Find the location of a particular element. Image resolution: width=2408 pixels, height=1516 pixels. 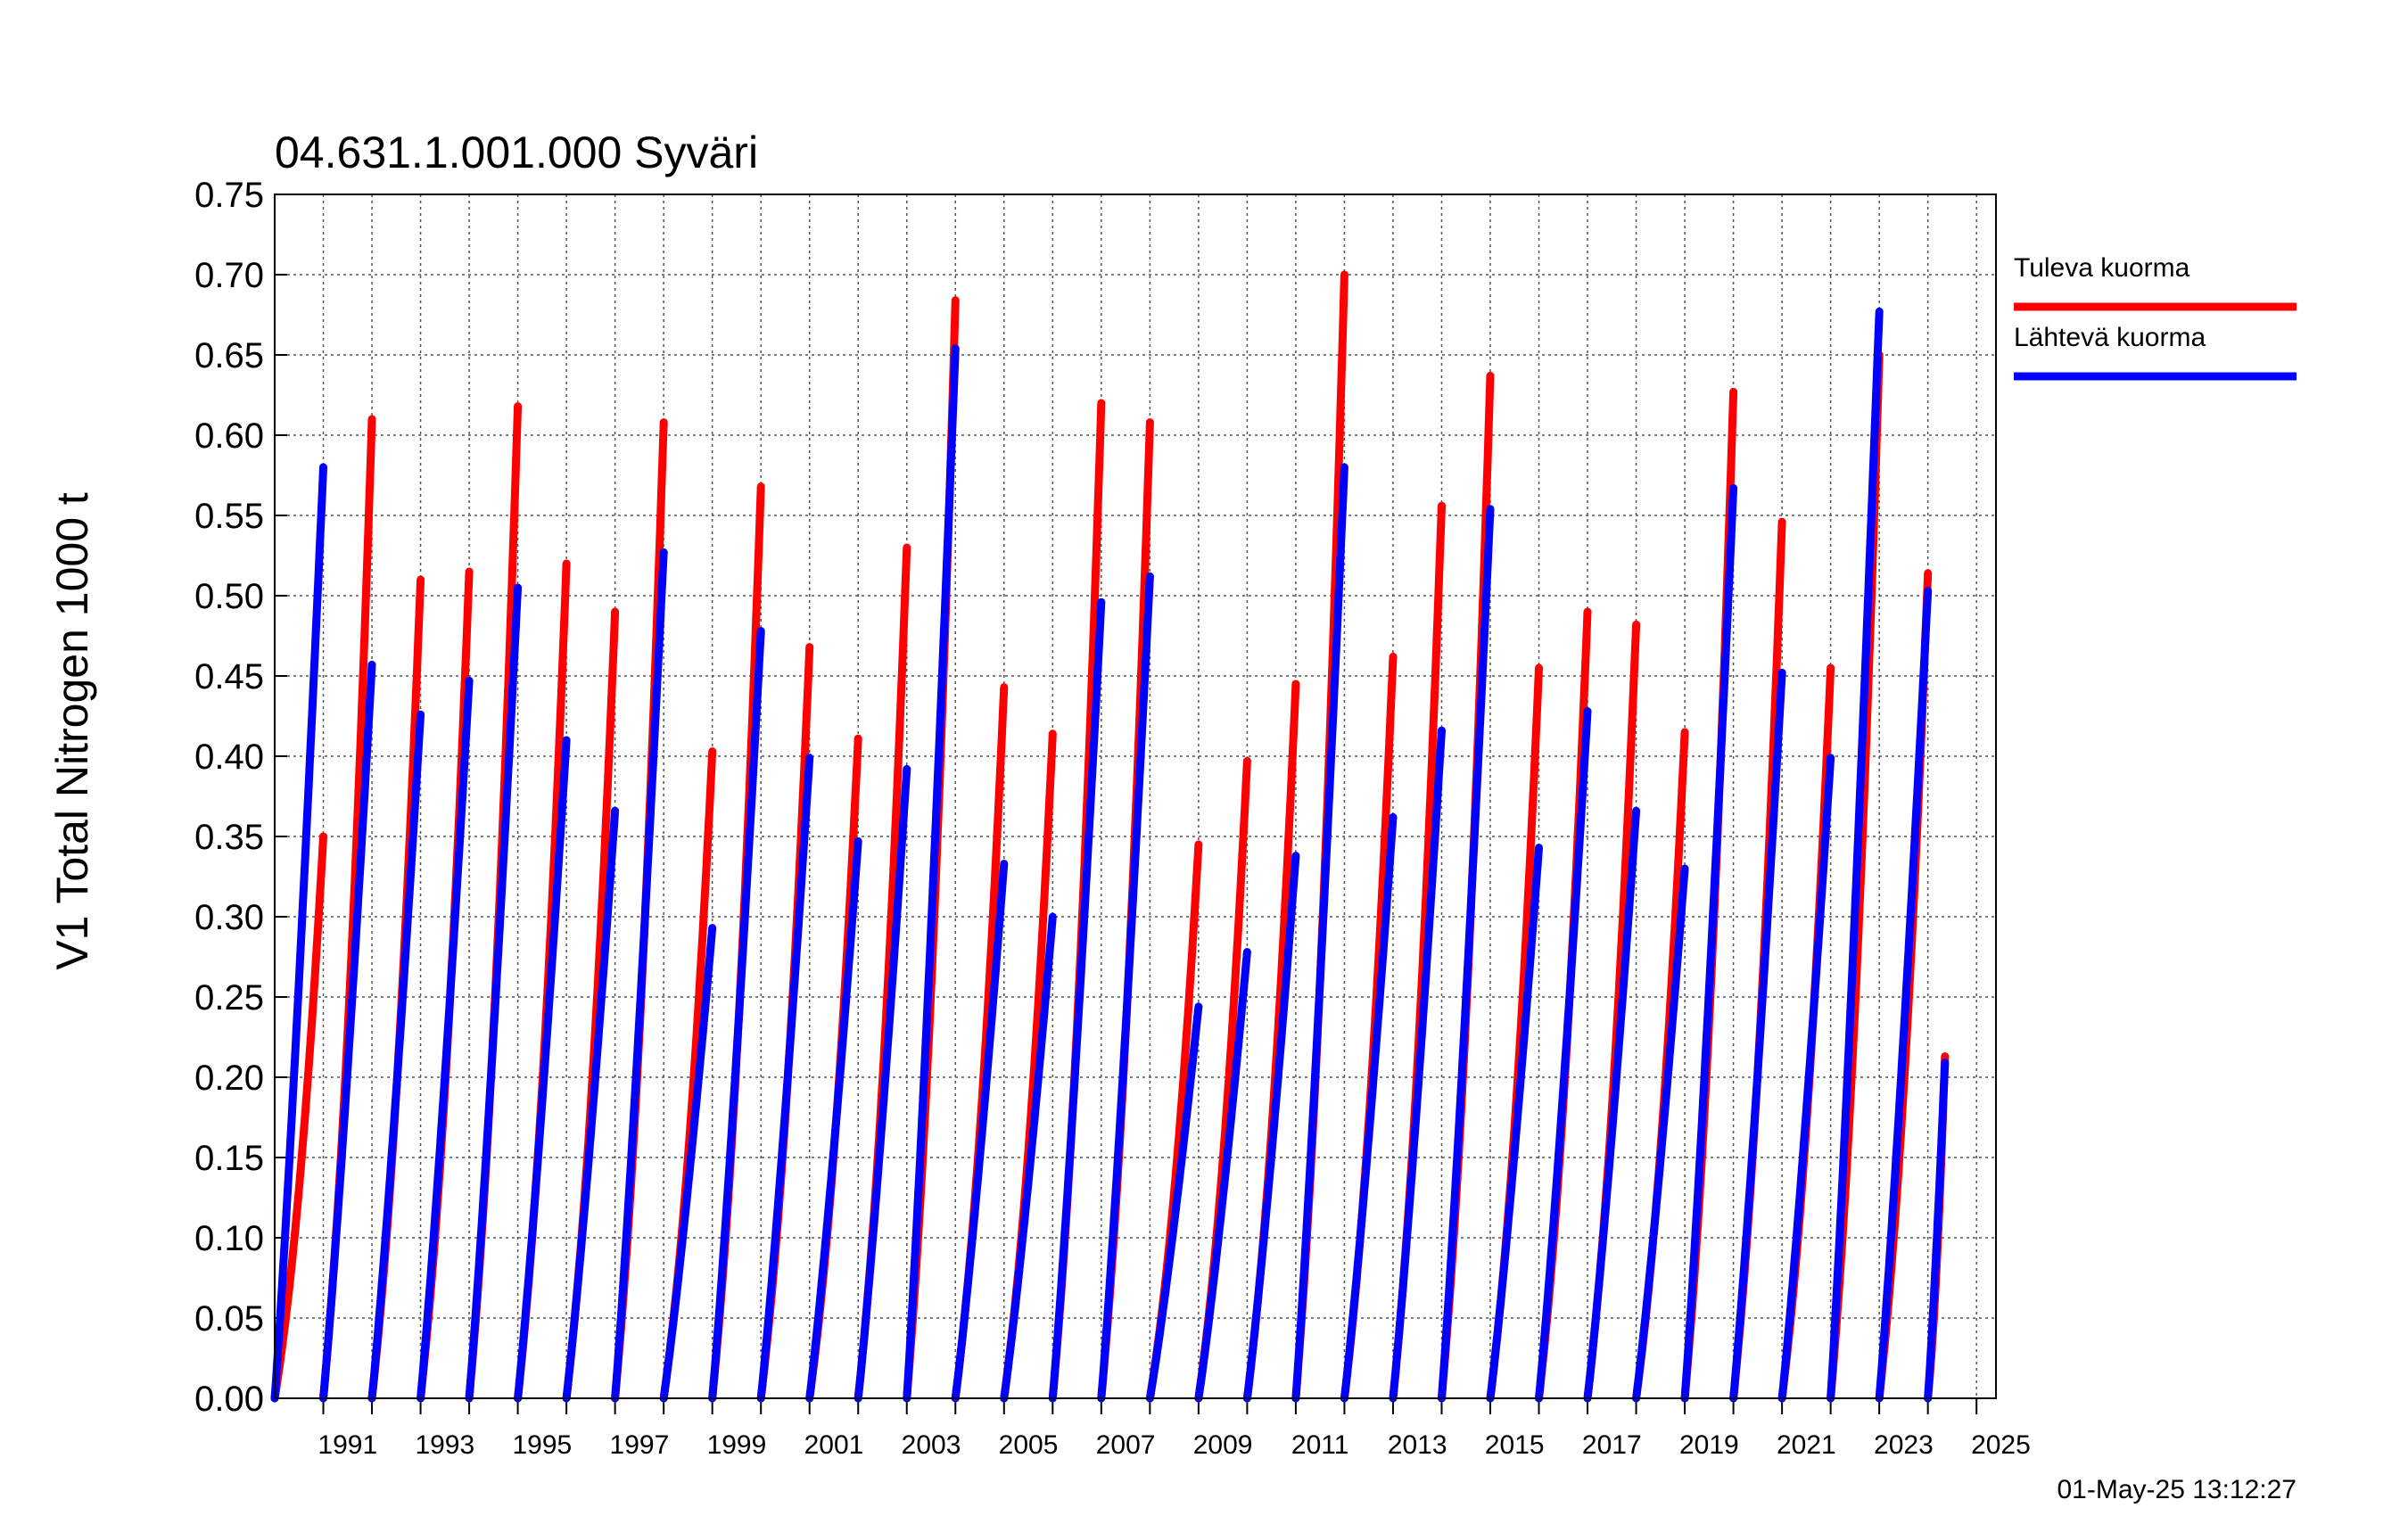

y-tick-label: 0.30 is located at coordinates (229, 917).